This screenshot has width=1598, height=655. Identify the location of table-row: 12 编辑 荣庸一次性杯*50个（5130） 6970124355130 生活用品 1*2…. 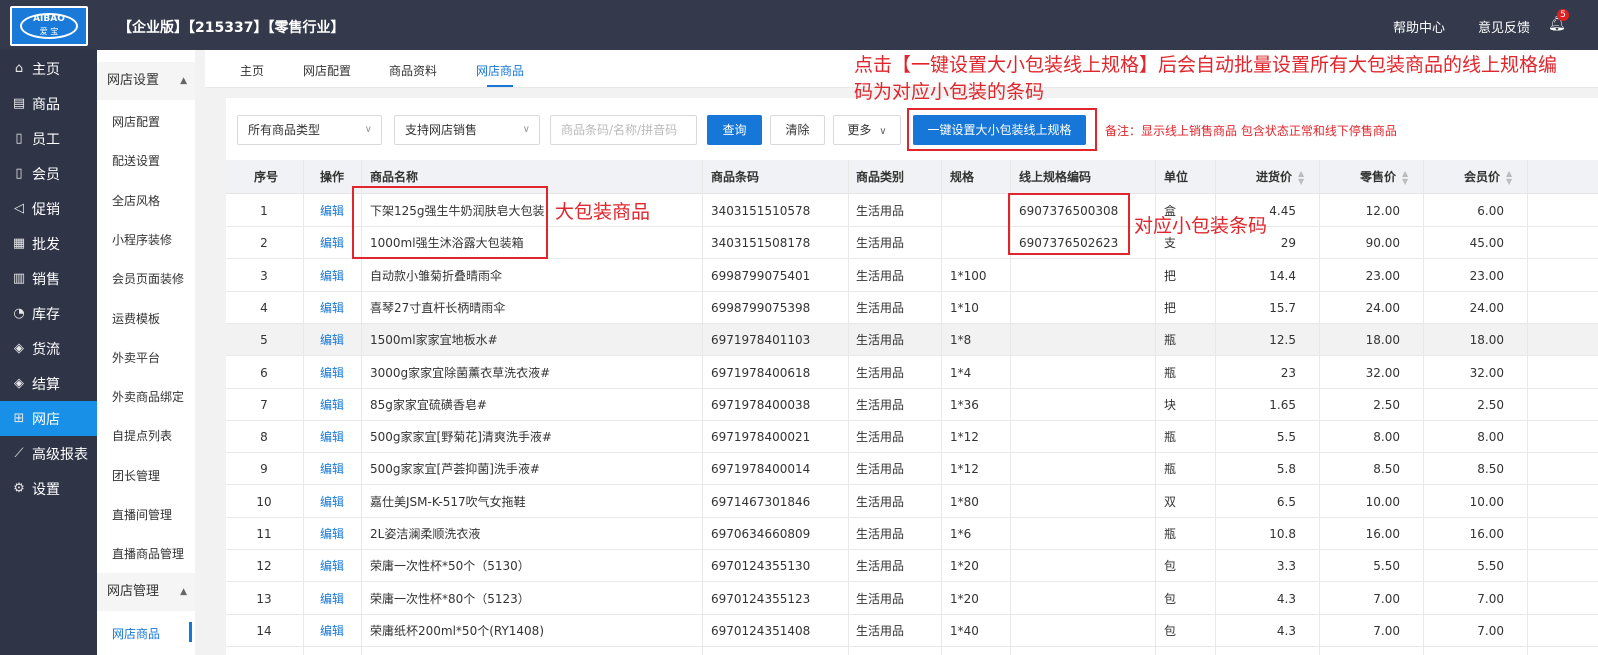
(912, 566).